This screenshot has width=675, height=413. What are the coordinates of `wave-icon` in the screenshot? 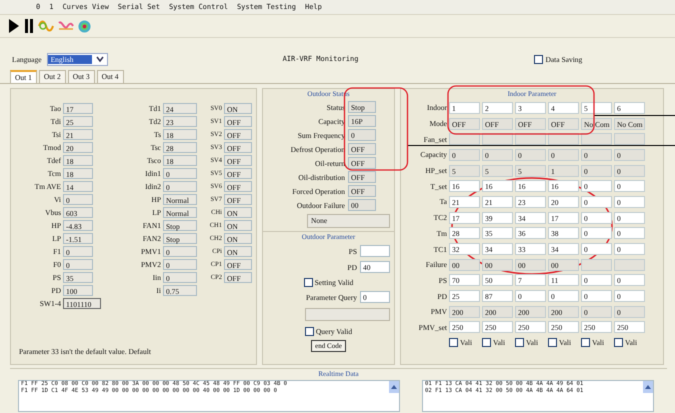 It's located at (66, 26).